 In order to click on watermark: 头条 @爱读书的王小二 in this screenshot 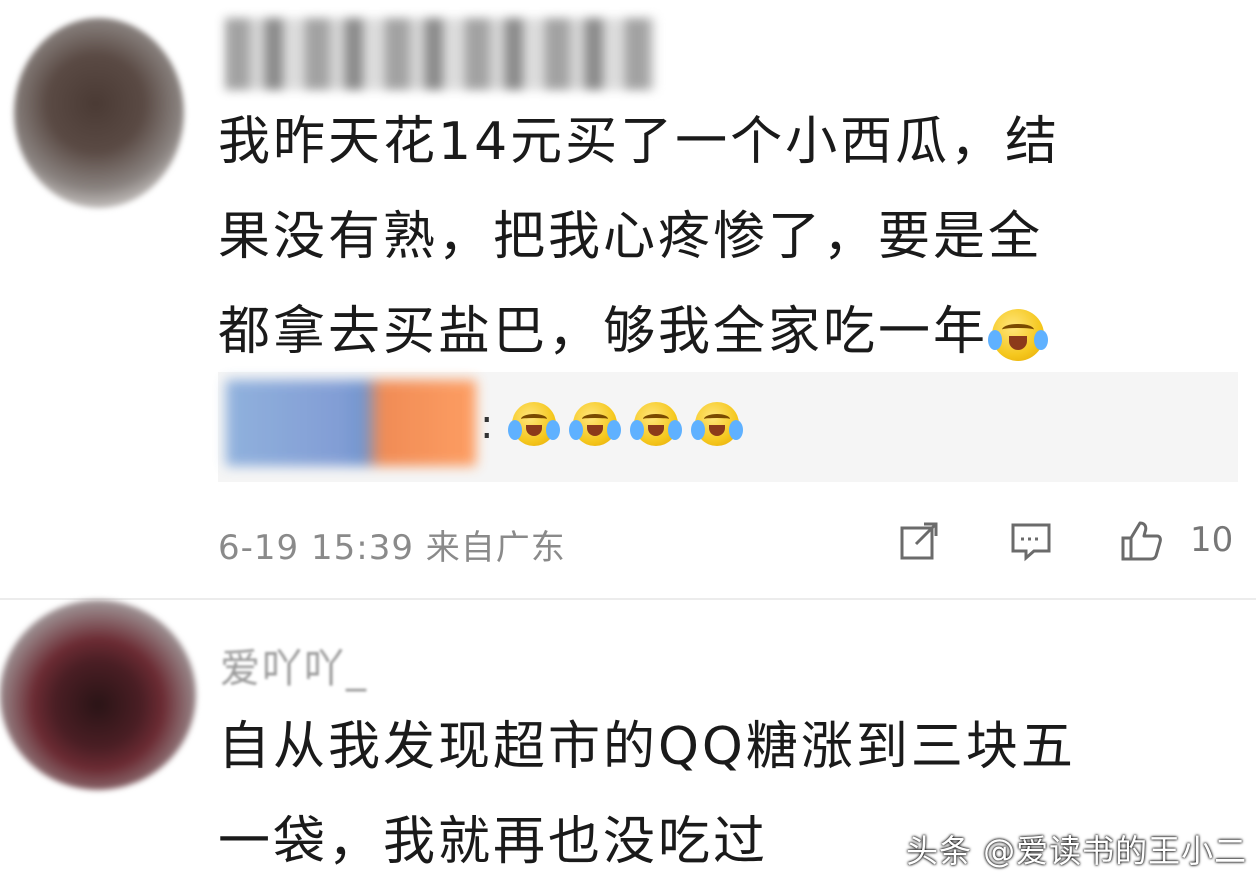, I will do `click(1077, 851)`.